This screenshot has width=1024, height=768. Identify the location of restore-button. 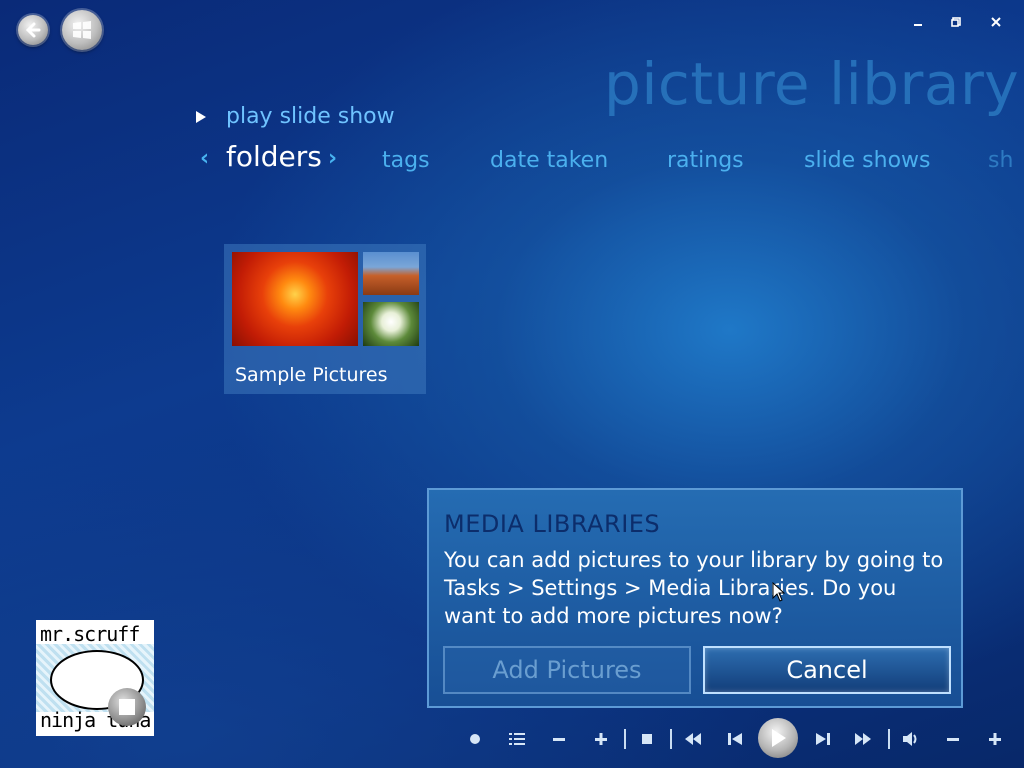
(956, 24).